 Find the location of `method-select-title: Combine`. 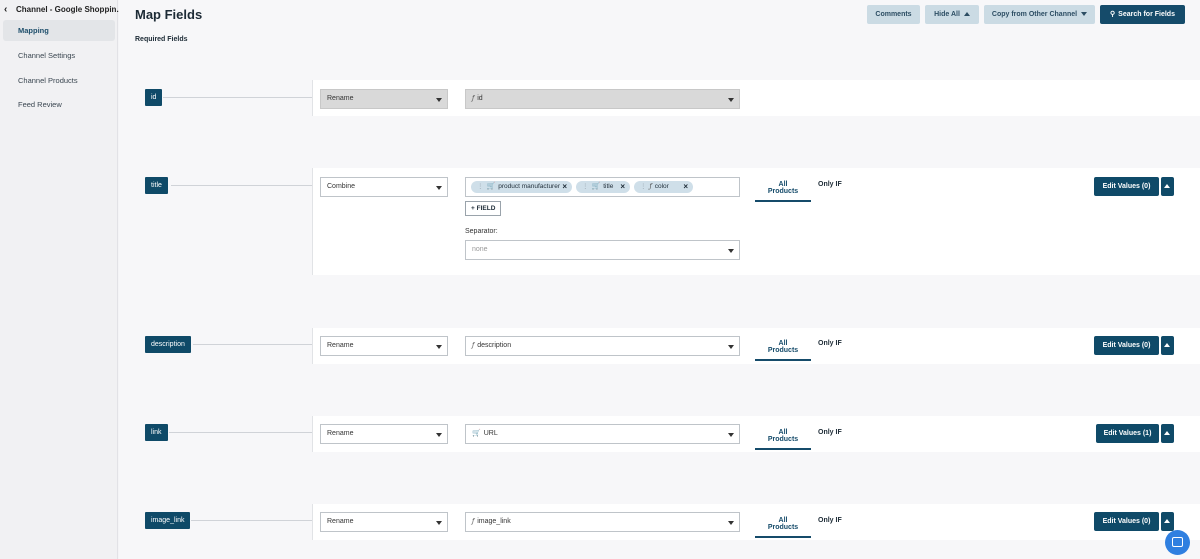

method-select-title: Combine is located at coordinates (384, 187).